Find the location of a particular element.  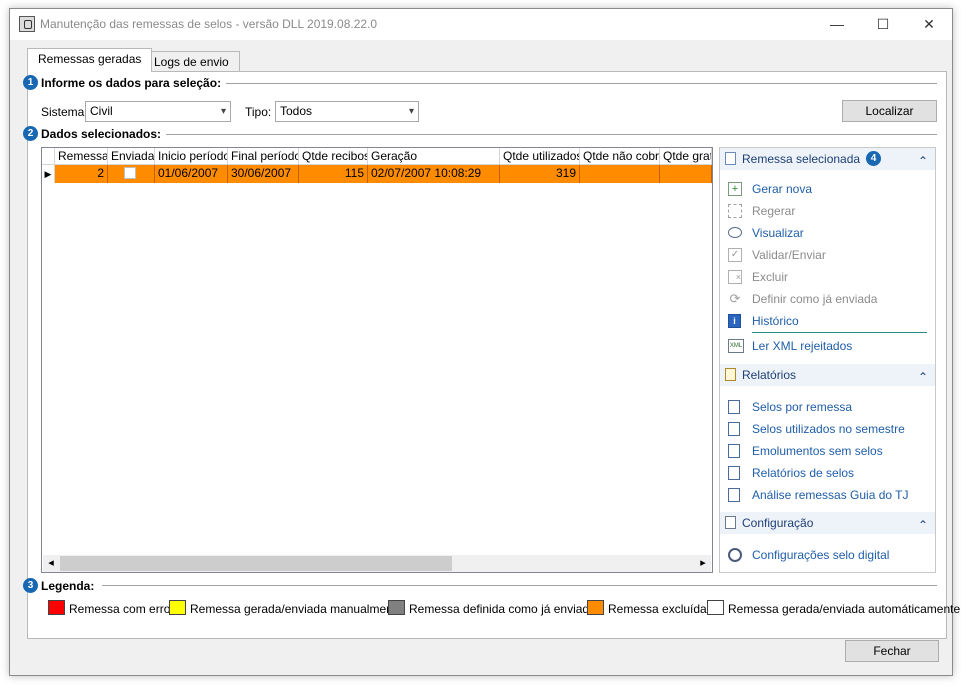

emolumentos-link: Emolumentos sem selos is located at coordinates (817, 451).